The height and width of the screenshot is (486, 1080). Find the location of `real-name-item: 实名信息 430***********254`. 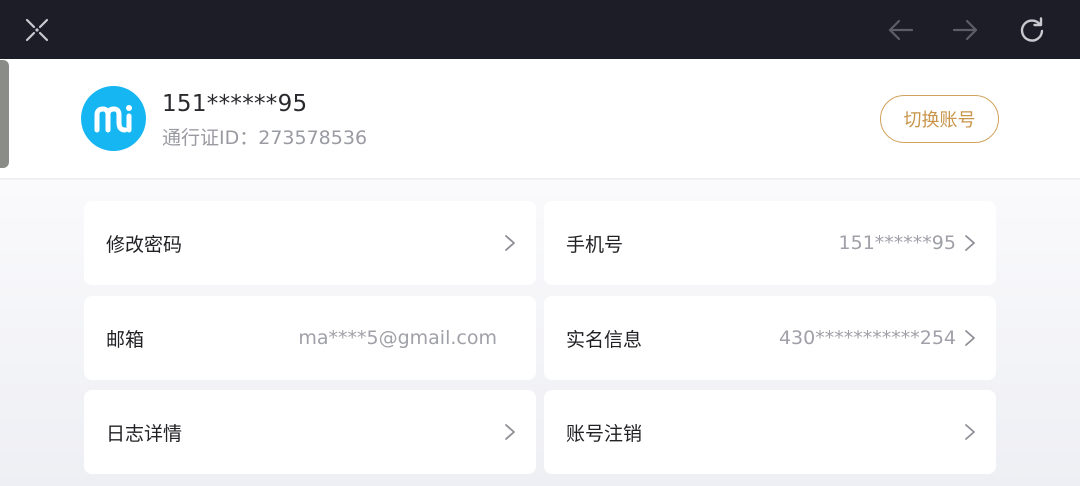

real-name-item: 实名信息 430***********254 is located at coordinates (770, 338).